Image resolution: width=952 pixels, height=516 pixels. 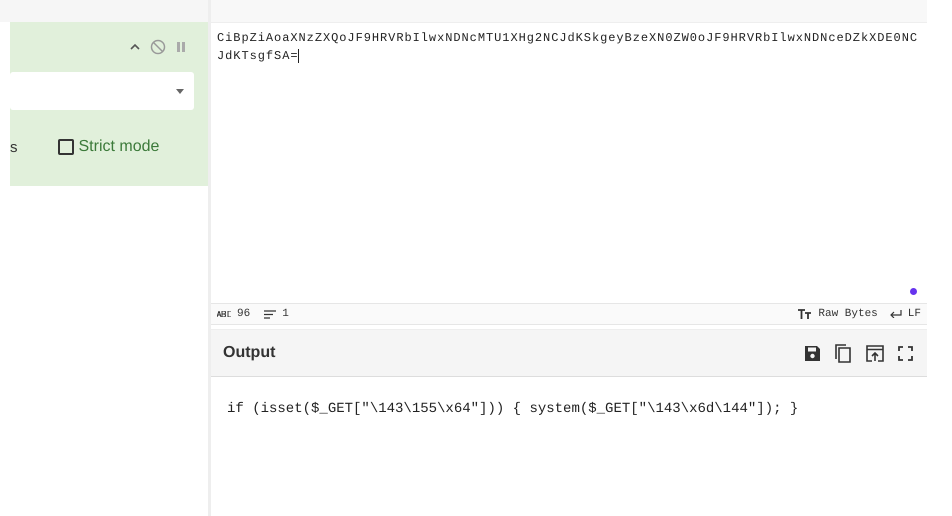 I want to click on lines-icon, so click(x=270, y=314).